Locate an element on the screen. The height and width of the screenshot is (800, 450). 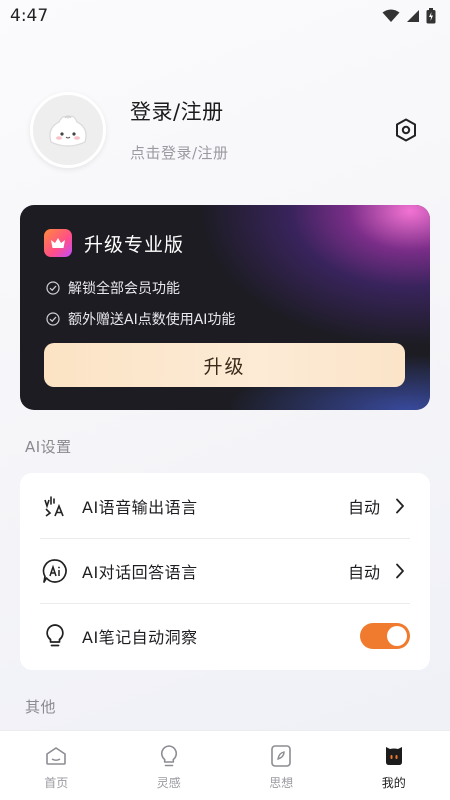
settings-button is located at coordinates (406, 130).